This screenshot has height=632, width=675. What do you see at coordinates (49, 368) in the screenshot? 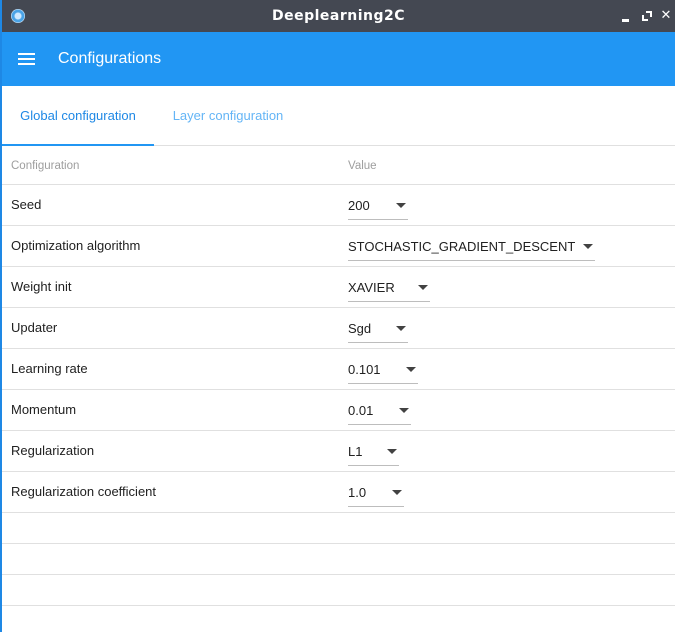
I see `row-label: Learning rate` at bounding box center [49, 368].